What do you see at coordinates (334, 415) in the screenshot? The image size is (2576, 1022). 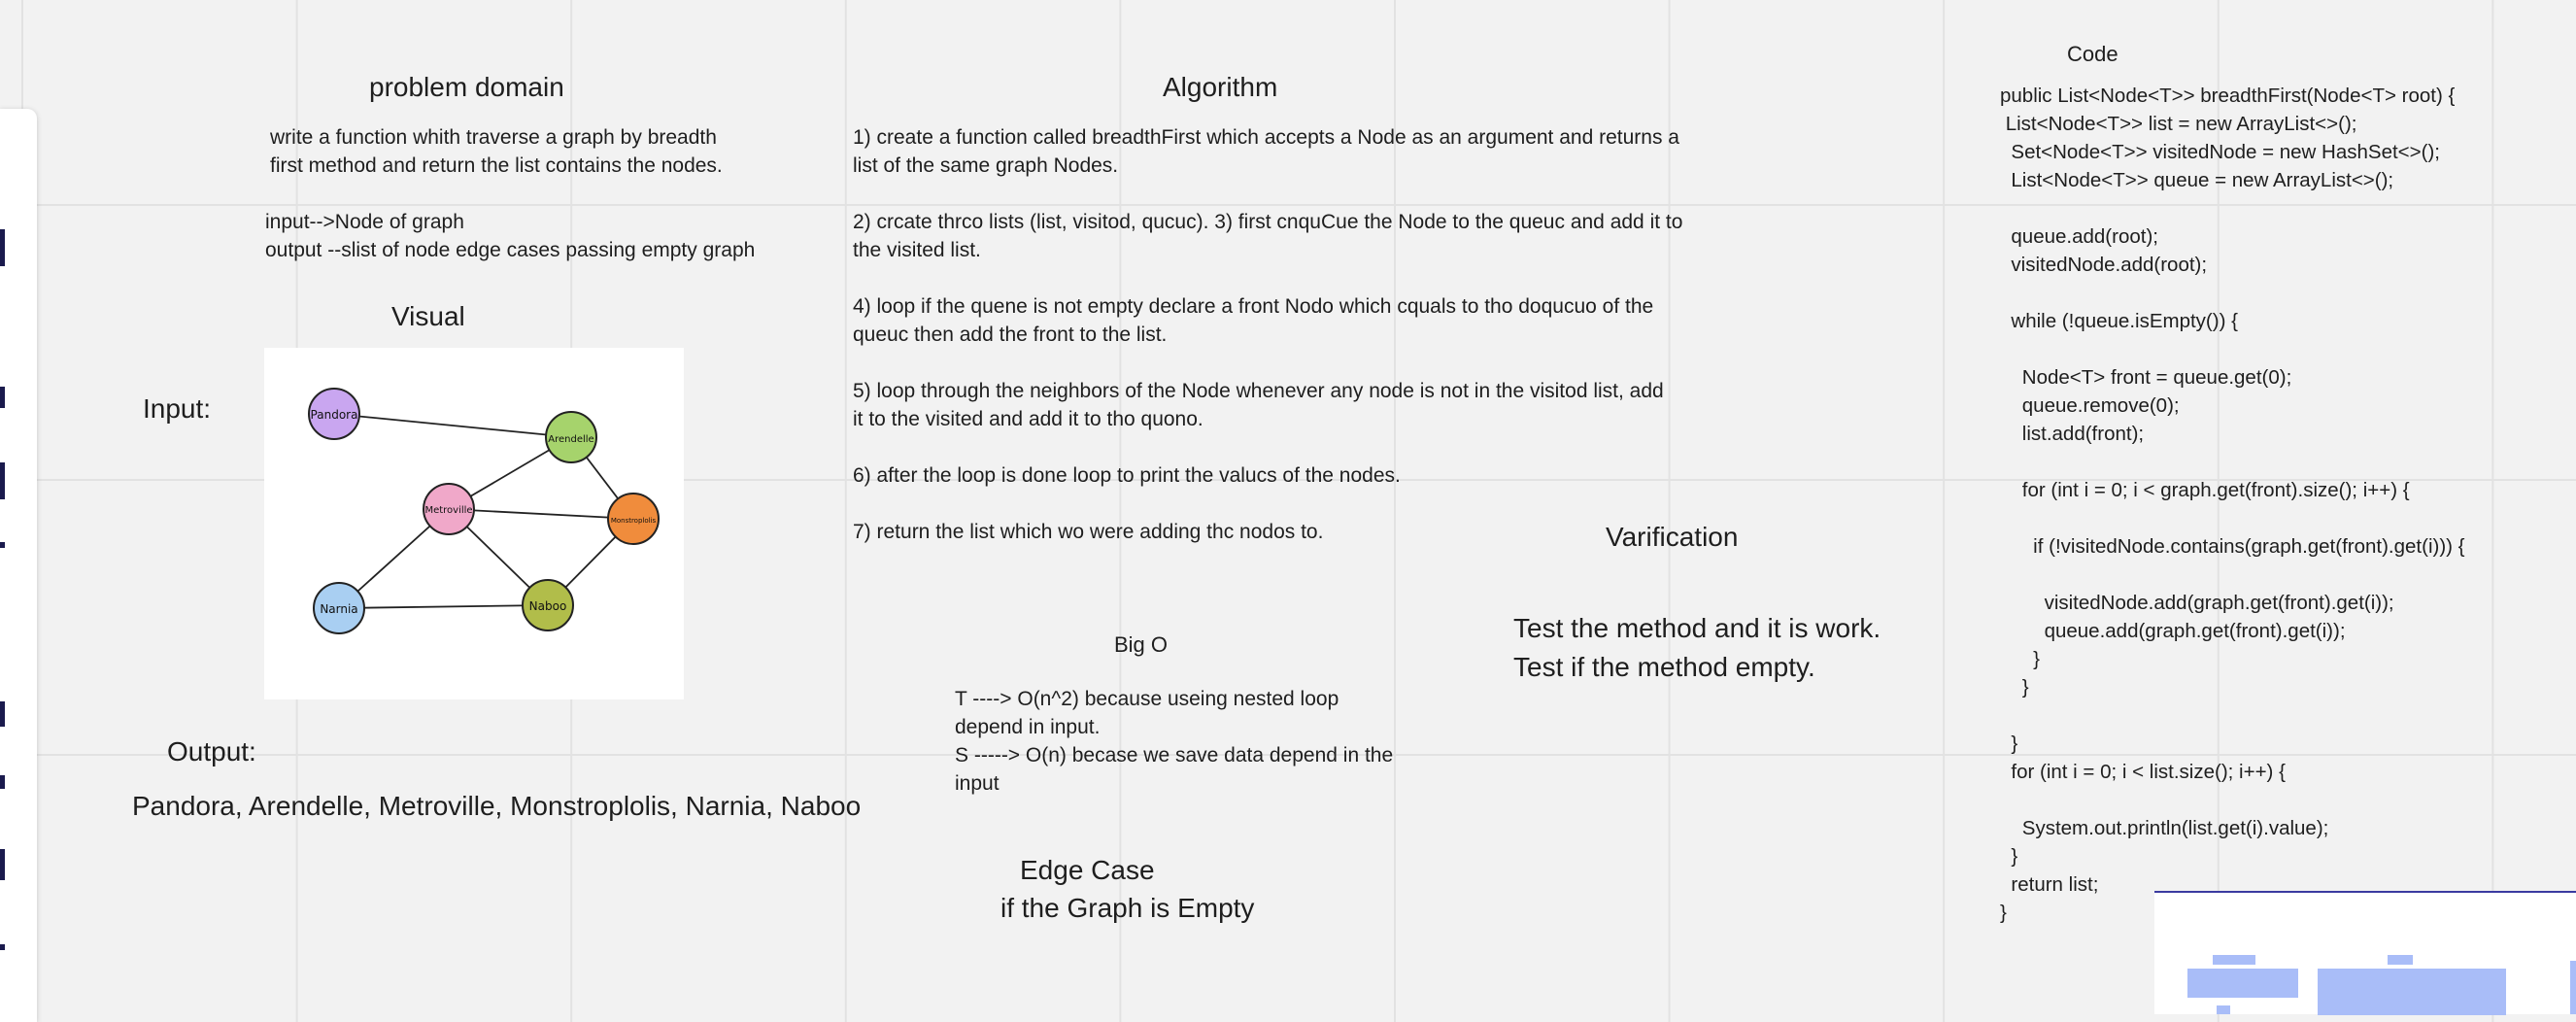 I see `graph-node-label: Pandora` at bounding box center [334, 415].